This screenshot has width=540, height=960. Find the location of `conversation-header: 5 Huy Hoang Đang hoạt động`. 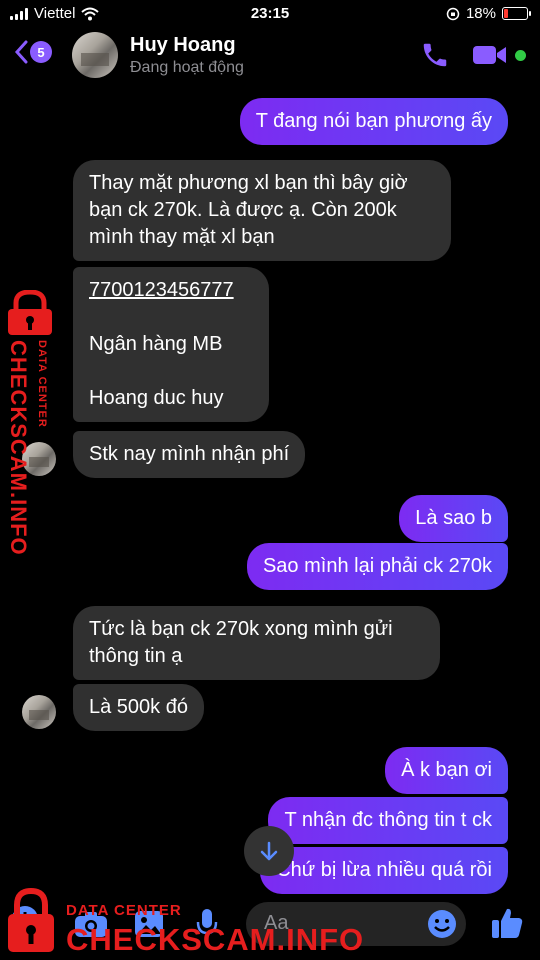

conversation-header: 5 Huy Hoang Đang hoạt động is located at coordinates (270, 55).